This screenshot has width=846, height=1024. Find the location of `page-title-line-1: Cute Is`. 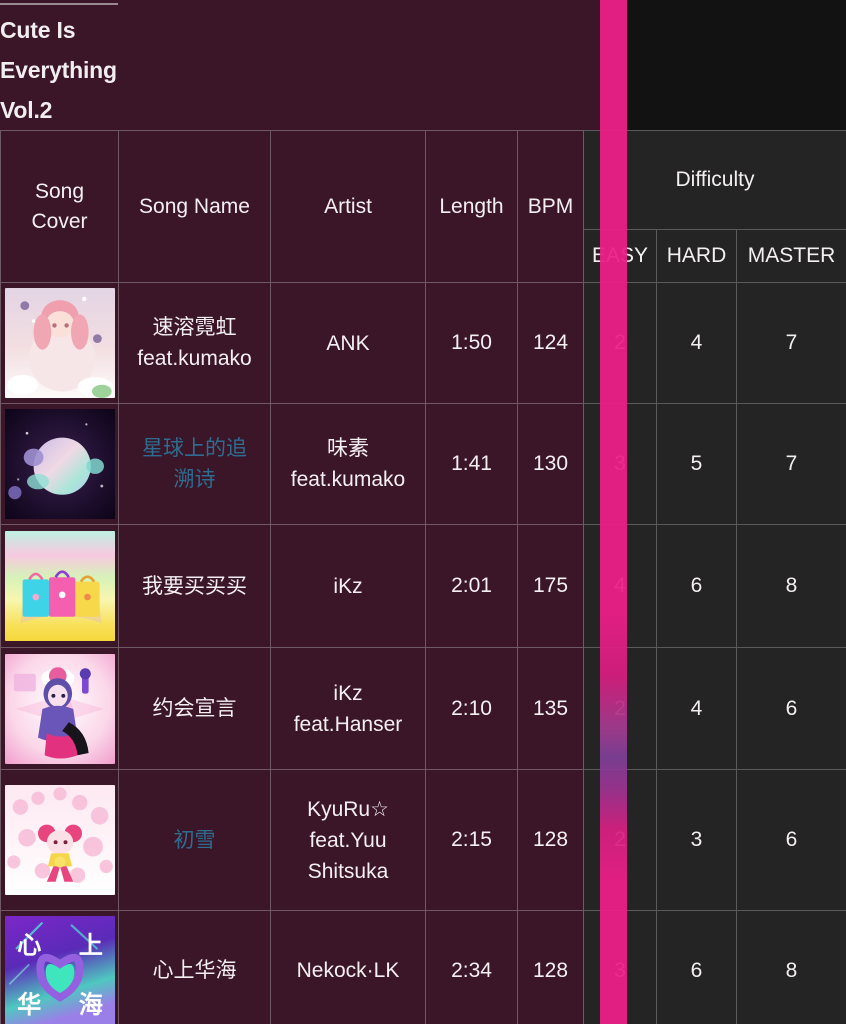

page-title-line-1: Cute Is is located at coordinates (38, 30).